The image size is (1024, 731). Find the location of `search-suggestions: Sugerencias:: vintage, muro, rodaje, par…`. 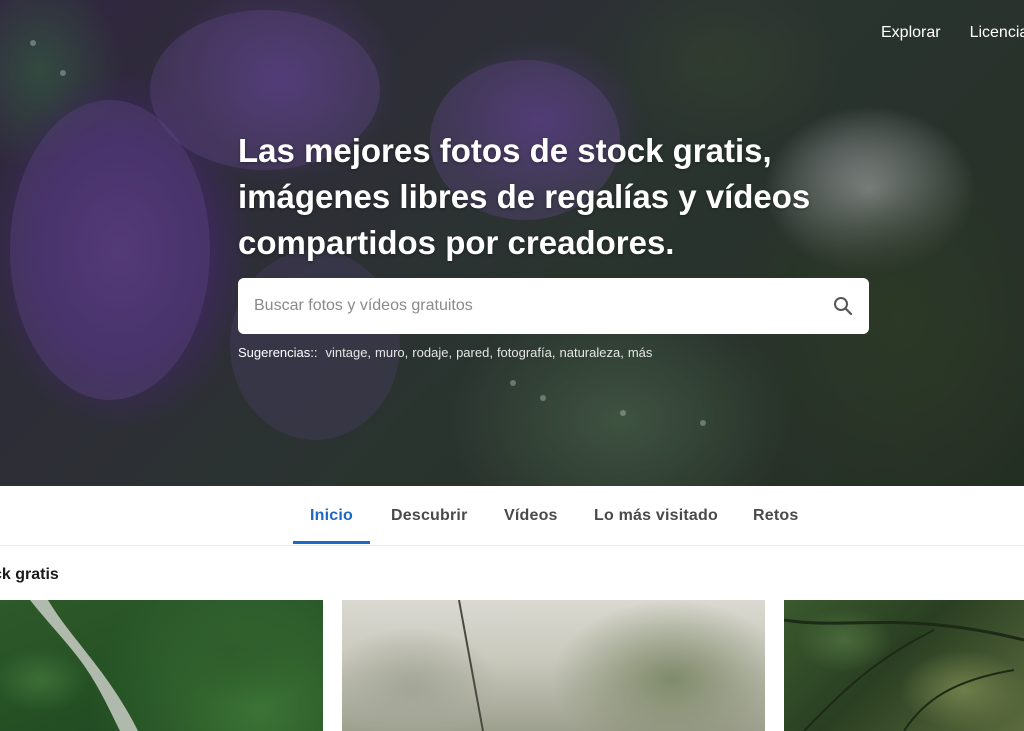

search-suggestions: Sugerencias:: vintage, muro, rodaje, par… is located at coordinates (445, 353).